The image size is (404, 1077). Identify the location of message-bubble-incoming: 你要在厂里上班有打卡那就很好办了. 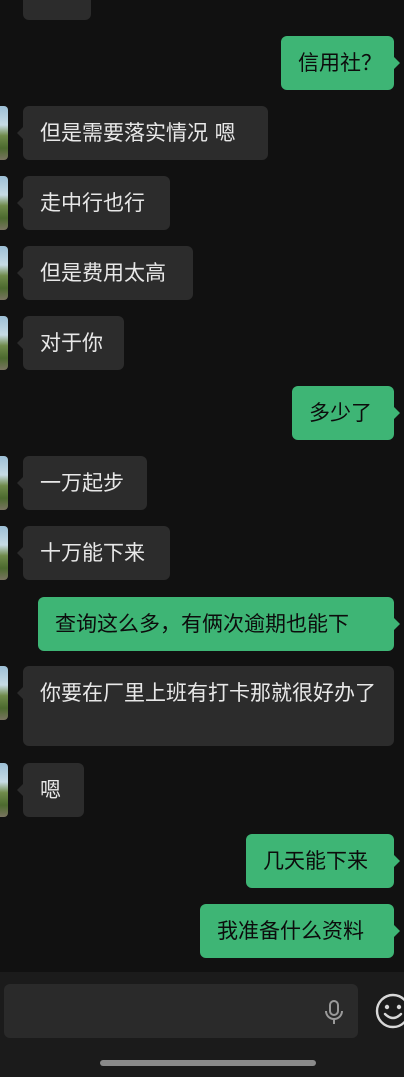
(205, 706).